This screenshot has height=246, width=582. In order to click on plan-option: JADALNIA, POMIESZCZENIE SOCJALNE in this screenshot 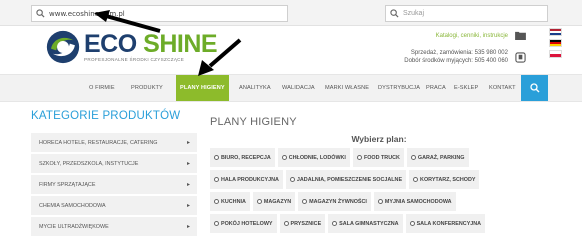, I will do `click(346, 179)`.